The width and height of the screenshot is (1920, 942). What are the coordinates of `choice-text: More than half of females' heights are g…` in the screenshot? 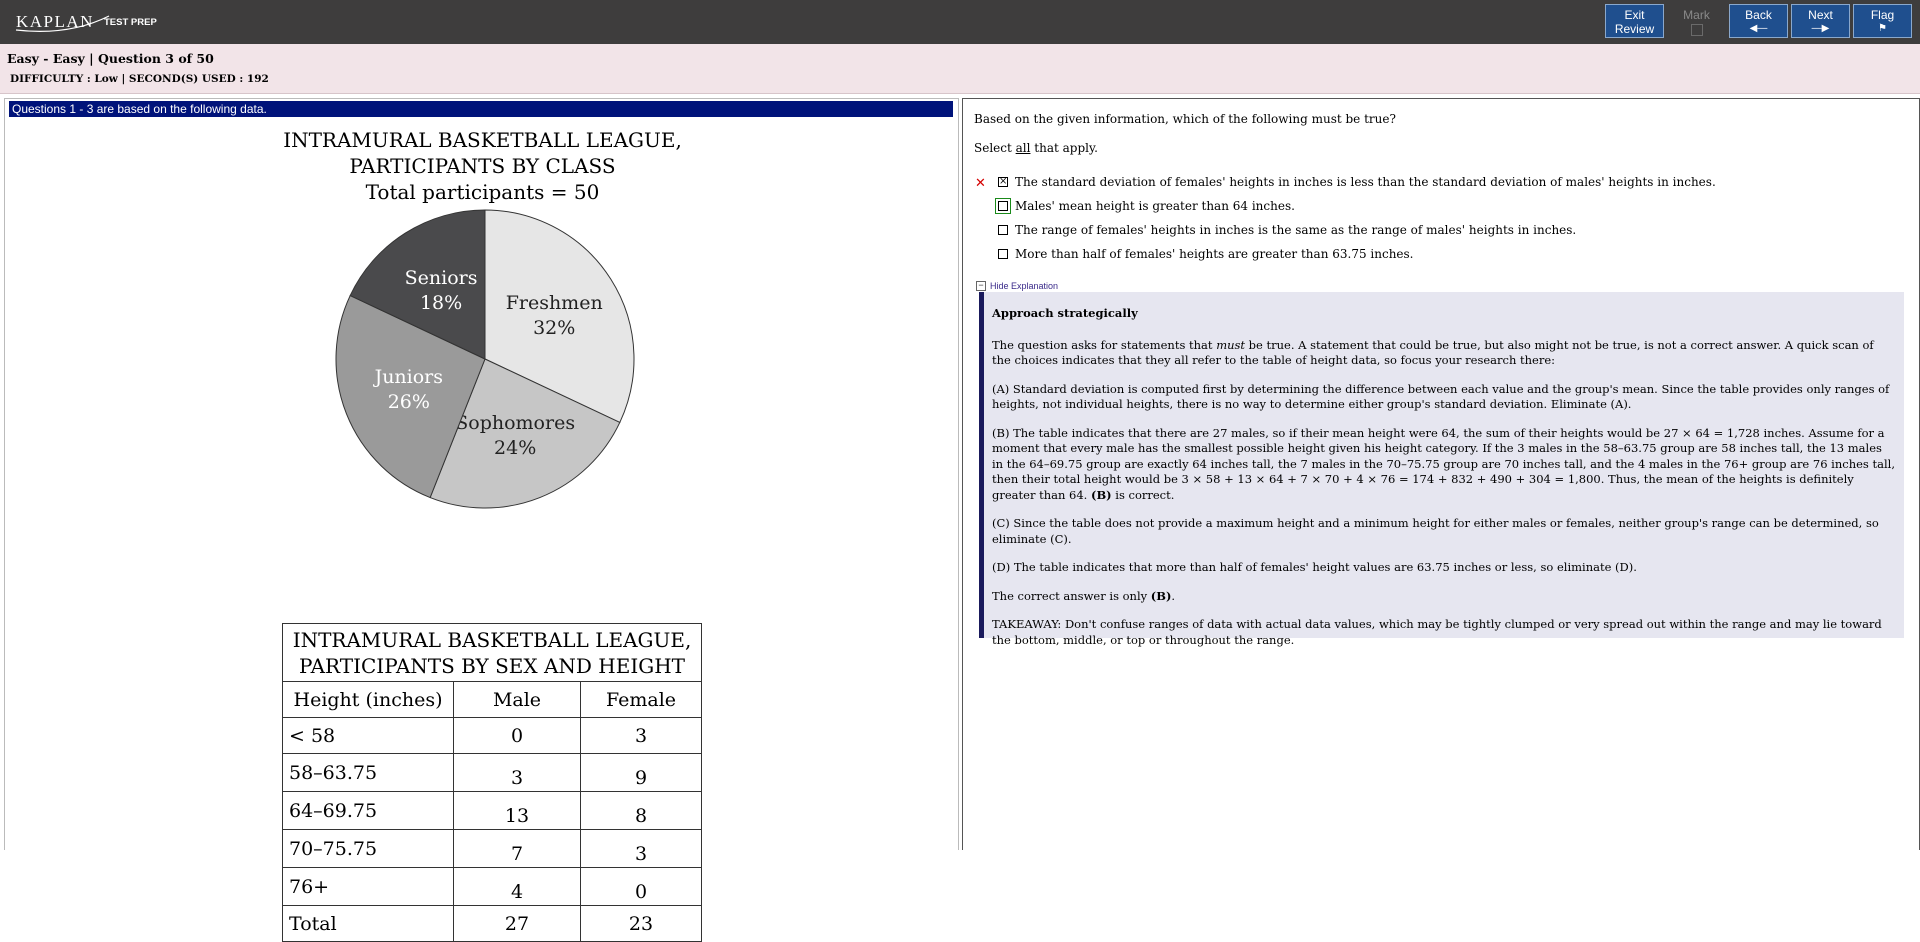 It's located at (1214, 254).